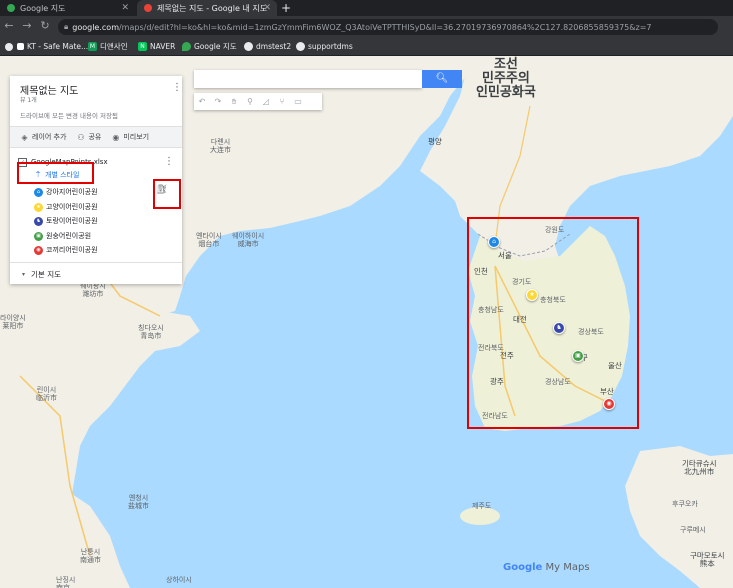  What do you see at coordinates (66, 250) in the screenshot?
I see `place-item: ◉ 코끼리어린이공원` at bounding box center [66, 250].